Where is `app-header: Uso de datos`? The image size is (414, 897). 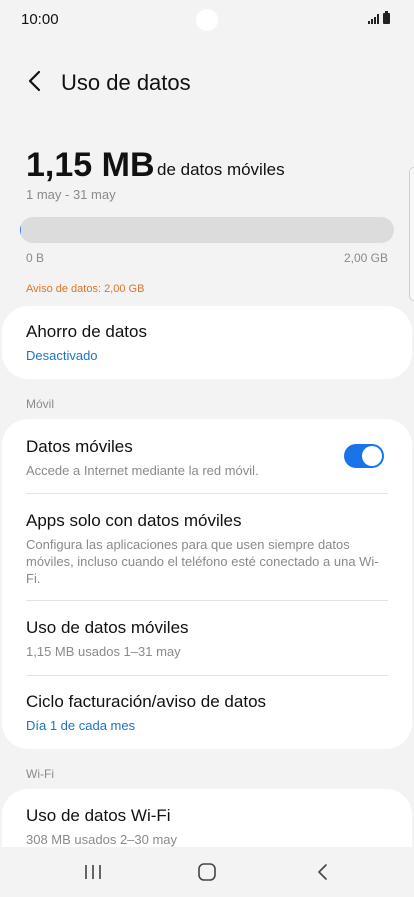
app-header: Uso de datos is located at coordinates (207, 83).